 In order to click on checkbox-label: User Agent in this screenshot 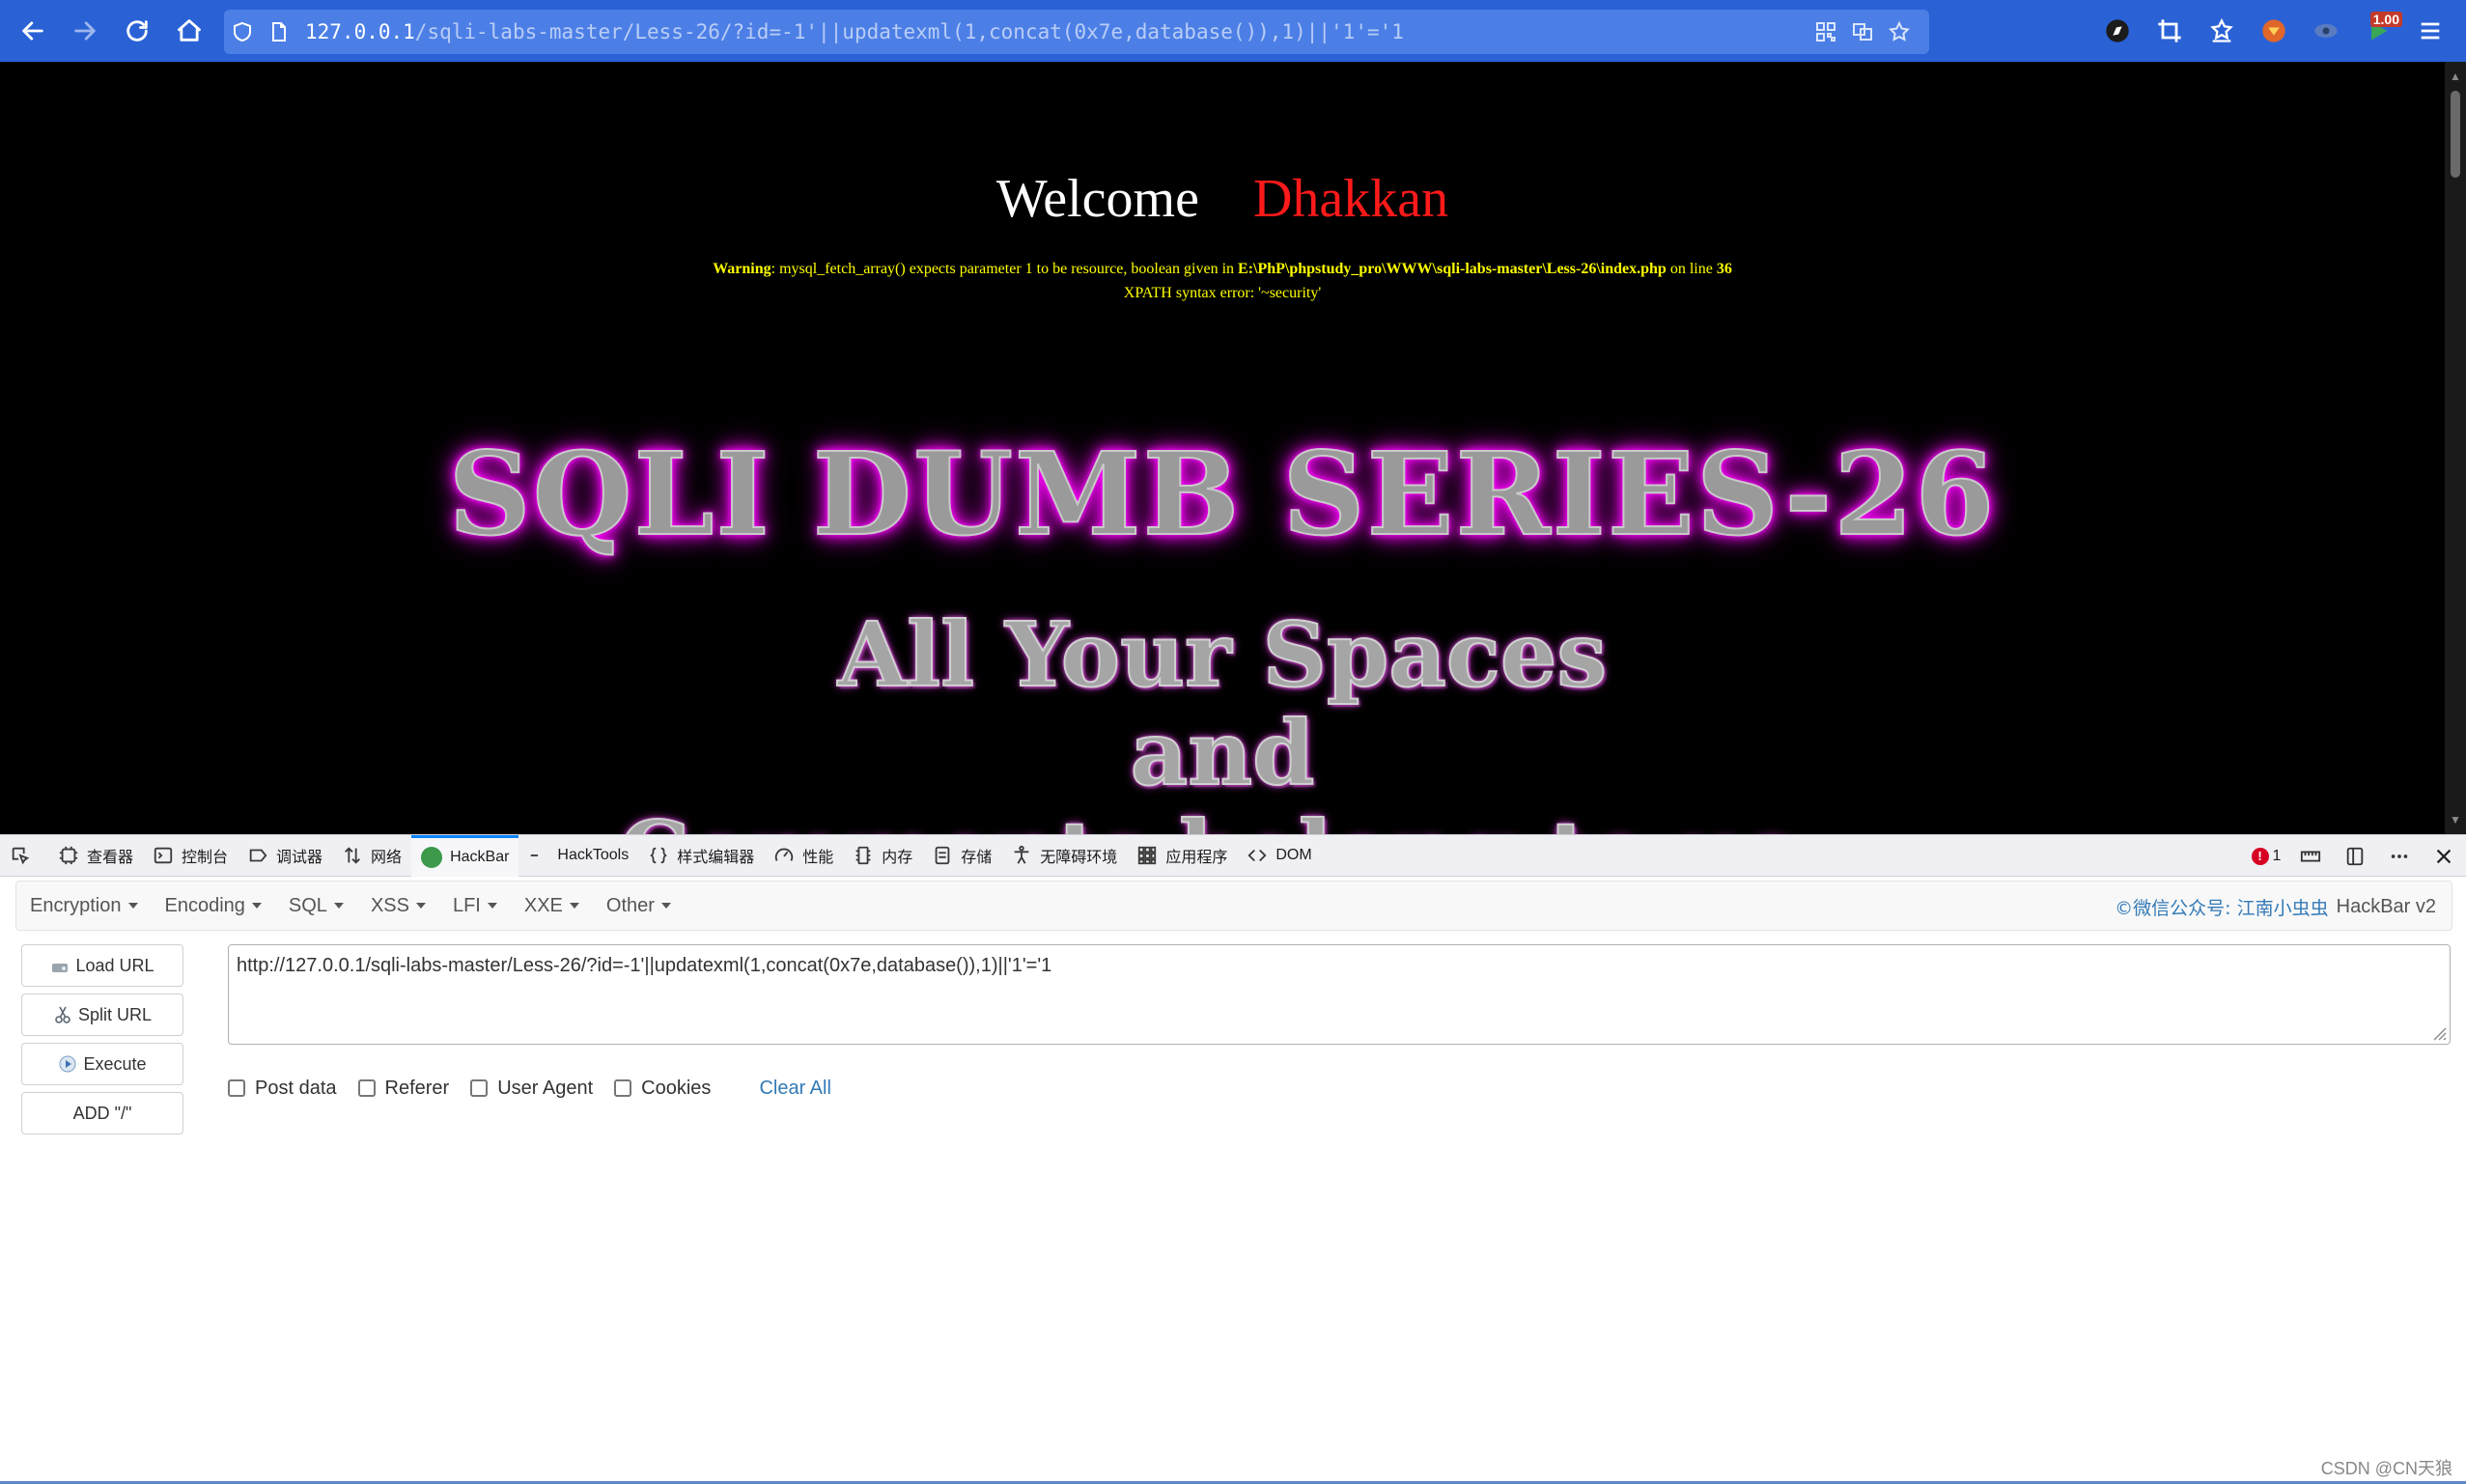, I will do `click(545, 1088)`.